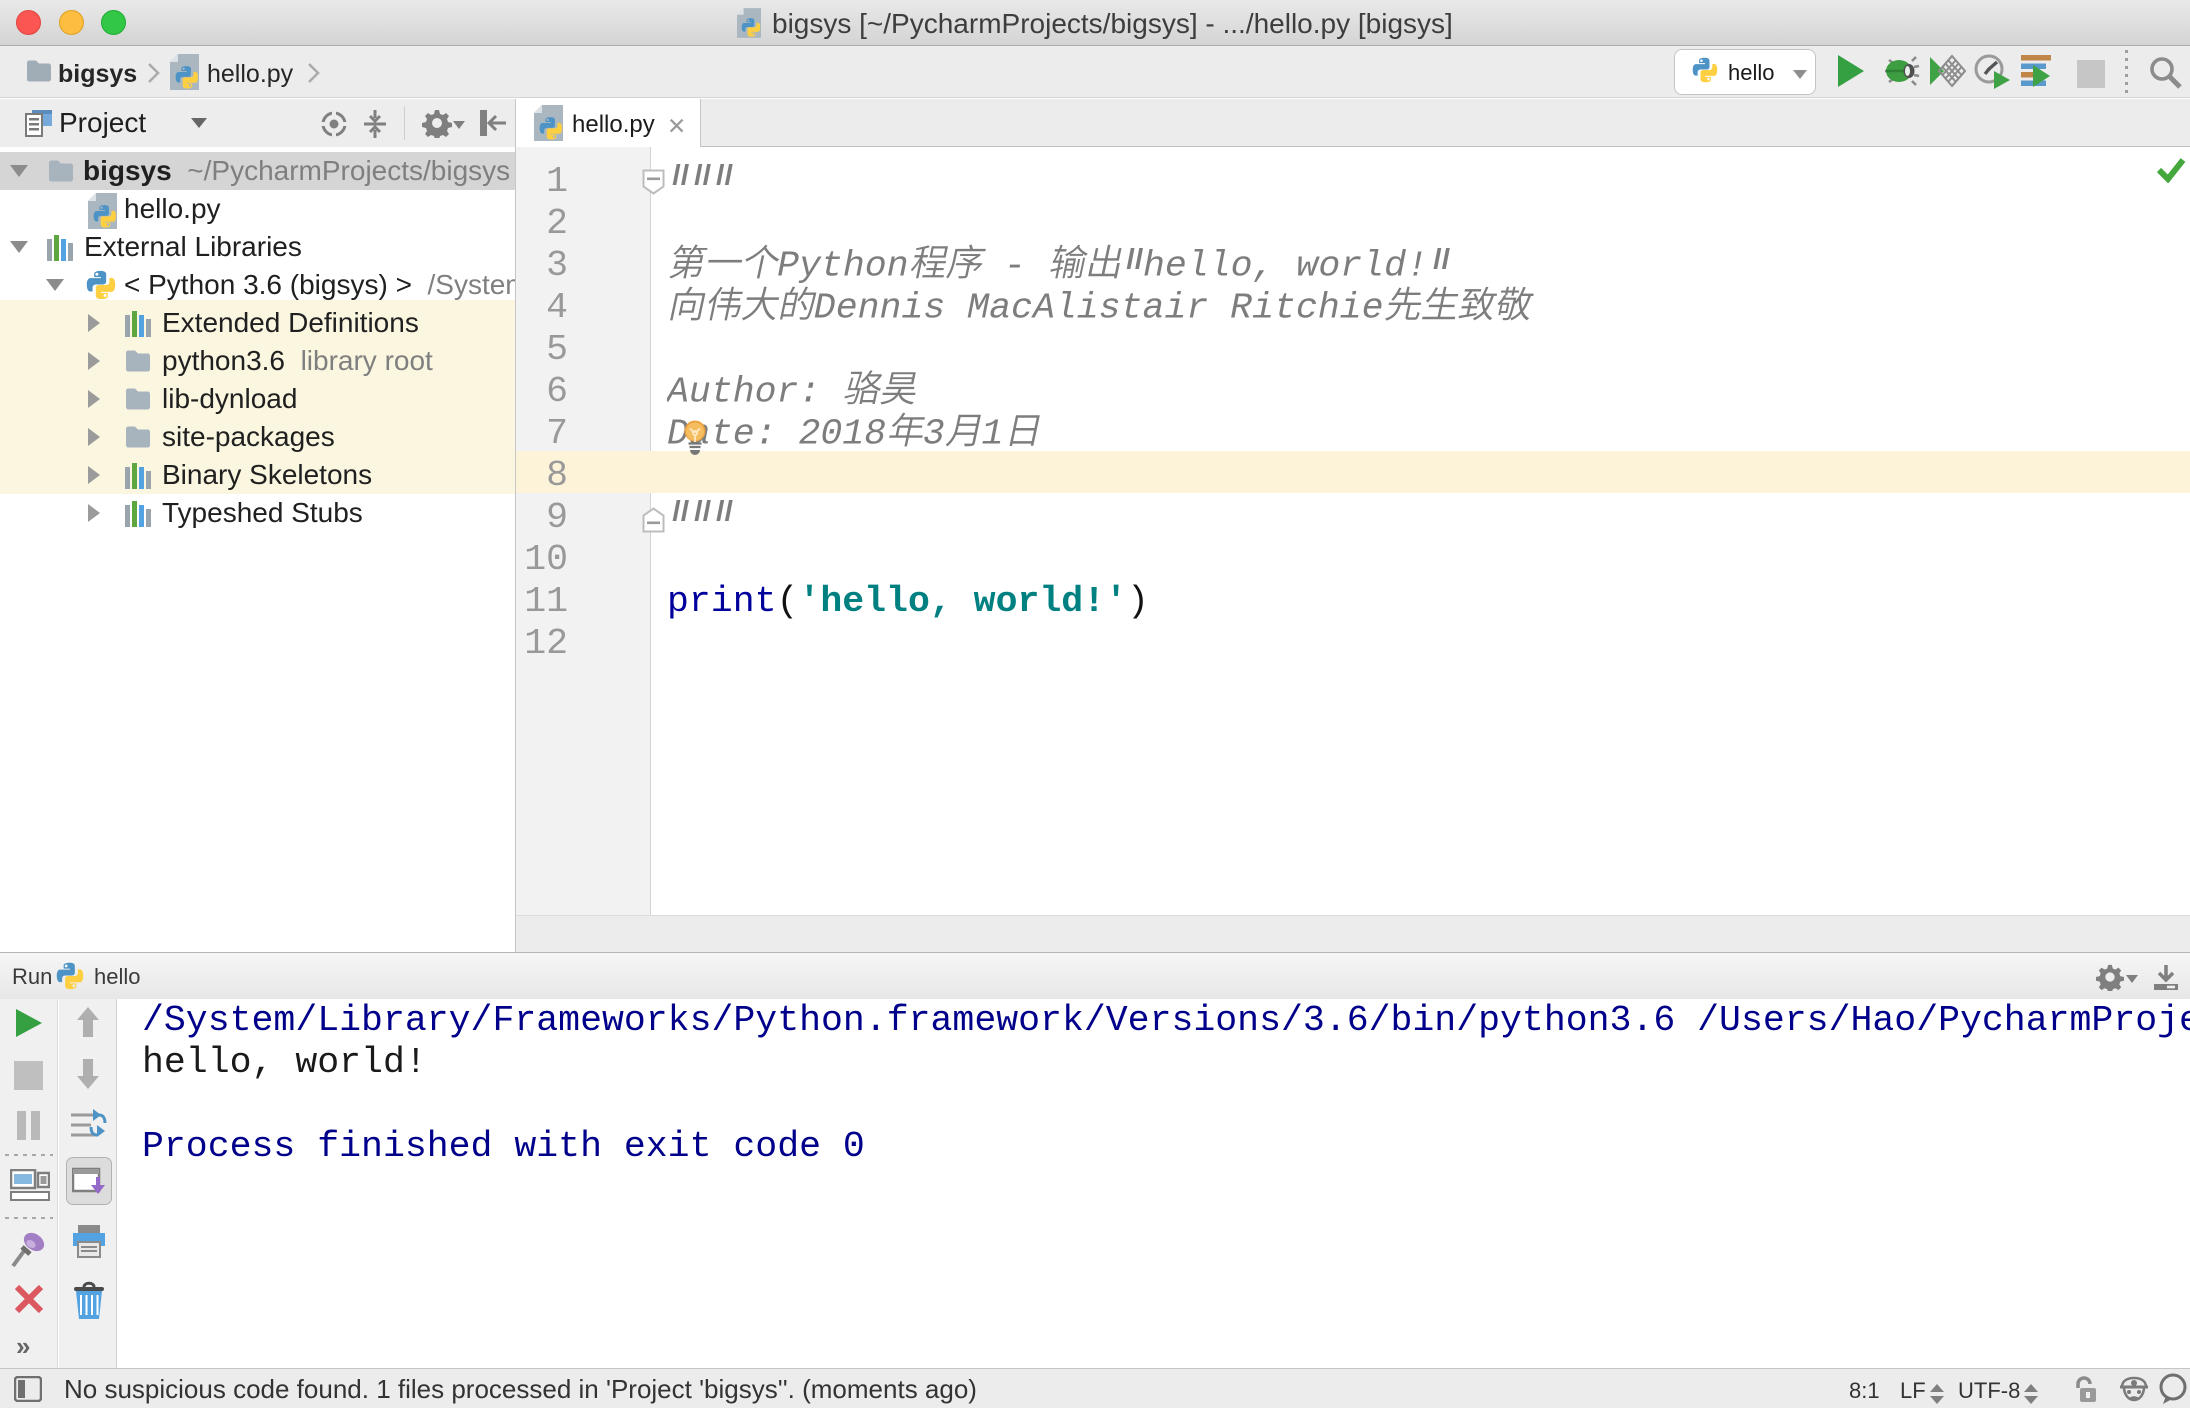 This screenshot has width=2190, height=1408. I want to click on svg-text: Python, so click(843, 265).